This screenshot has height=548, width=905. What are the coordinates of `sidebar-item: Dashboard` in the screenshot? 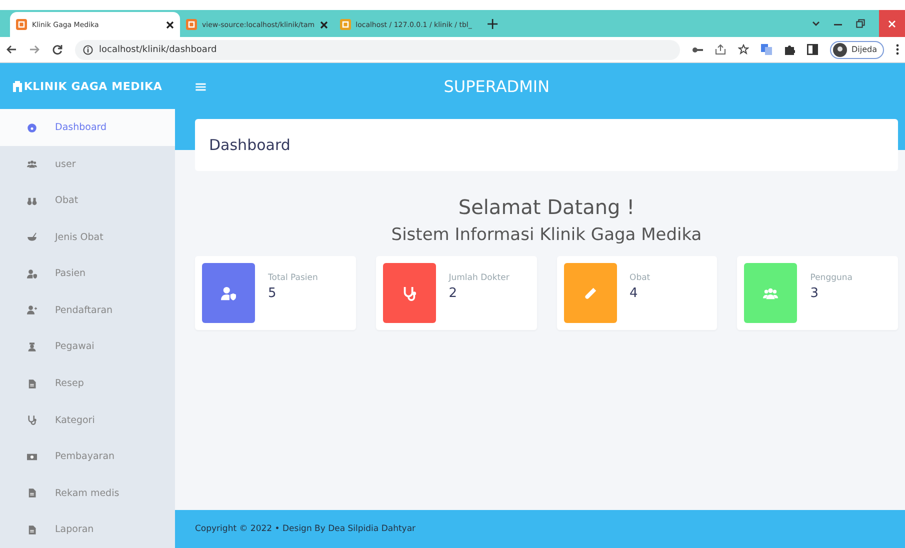 It's located at (87, 127).